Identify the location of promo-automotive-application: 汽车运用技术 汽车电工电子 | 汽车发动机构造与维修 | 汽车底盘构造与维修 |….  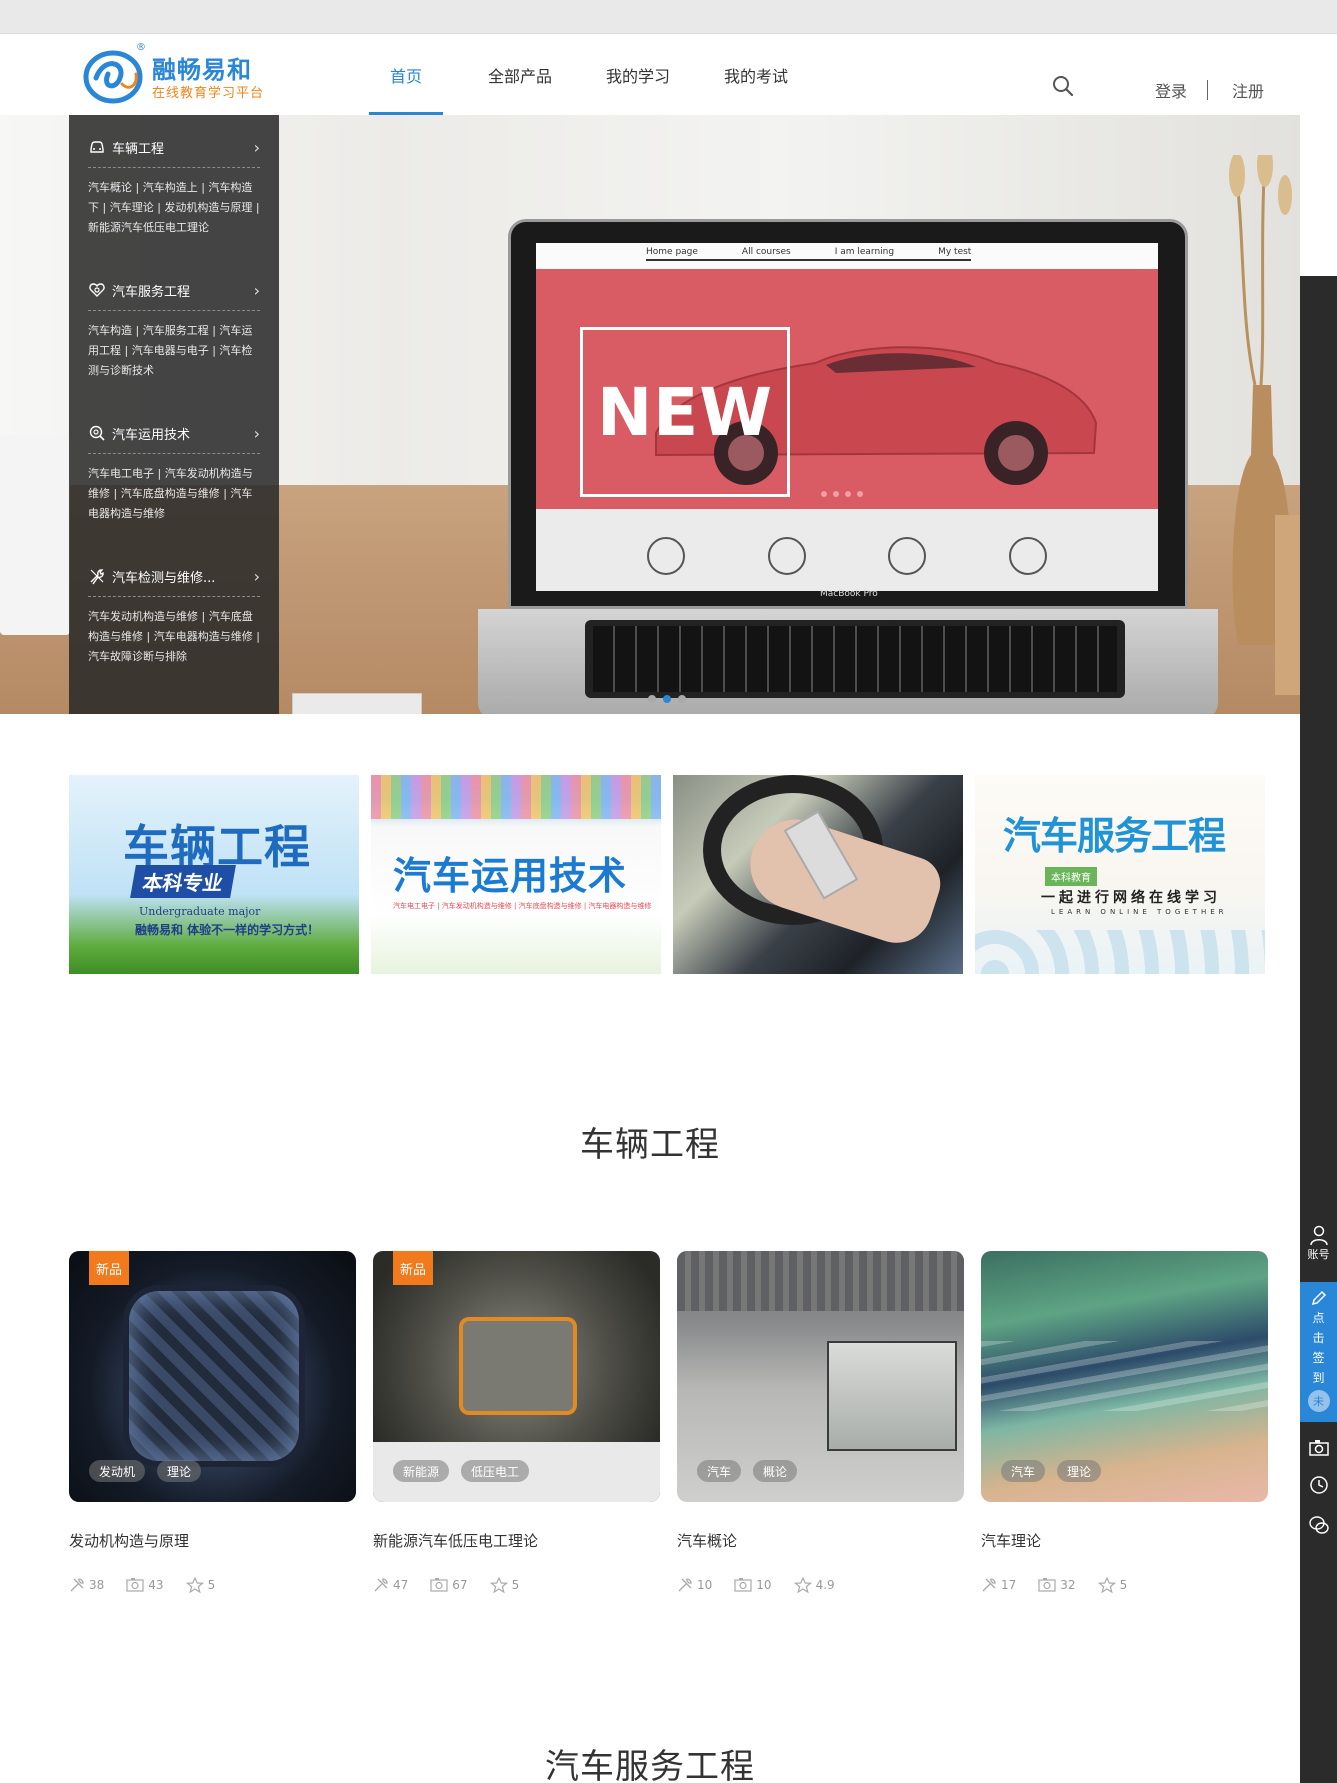
(516, 874).